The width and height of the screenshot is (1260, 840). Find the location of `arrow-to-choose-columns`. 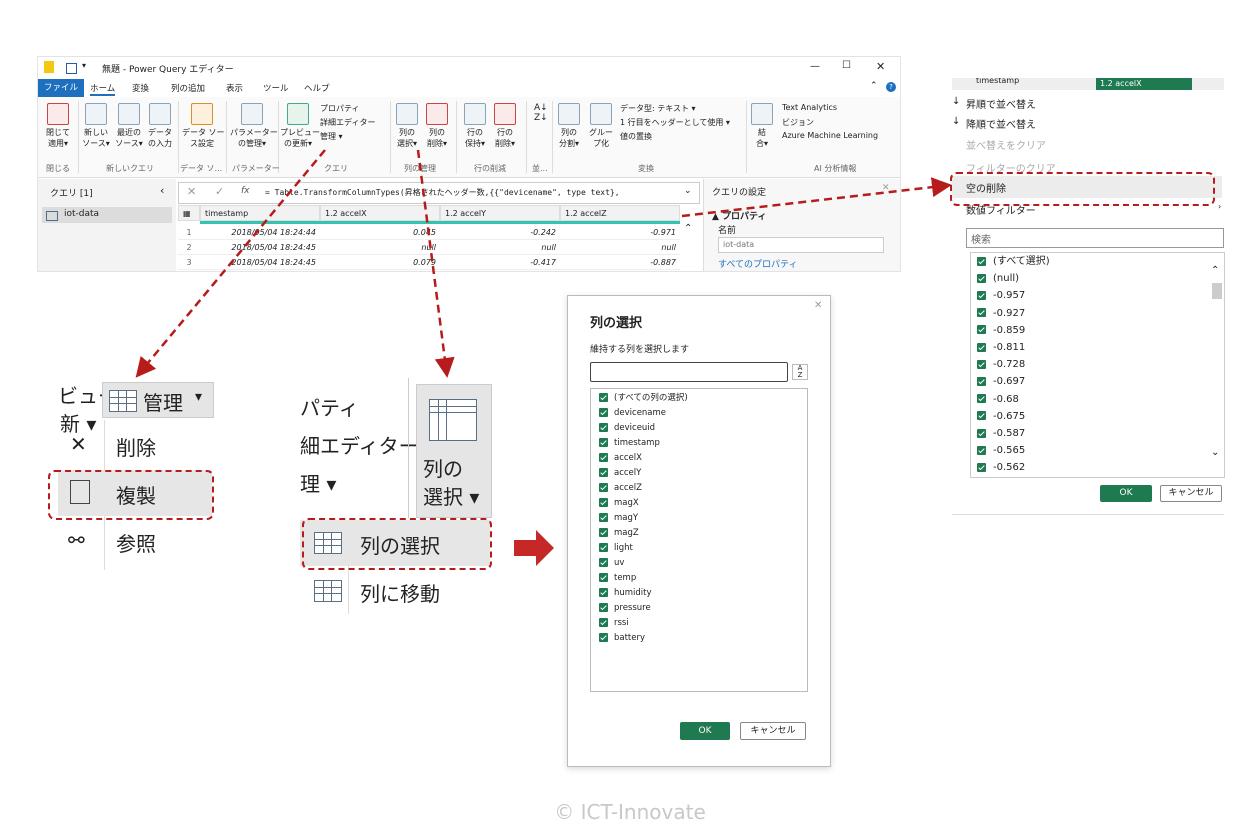

arrow-to-choose-columns is located at coordinates (435, 263).